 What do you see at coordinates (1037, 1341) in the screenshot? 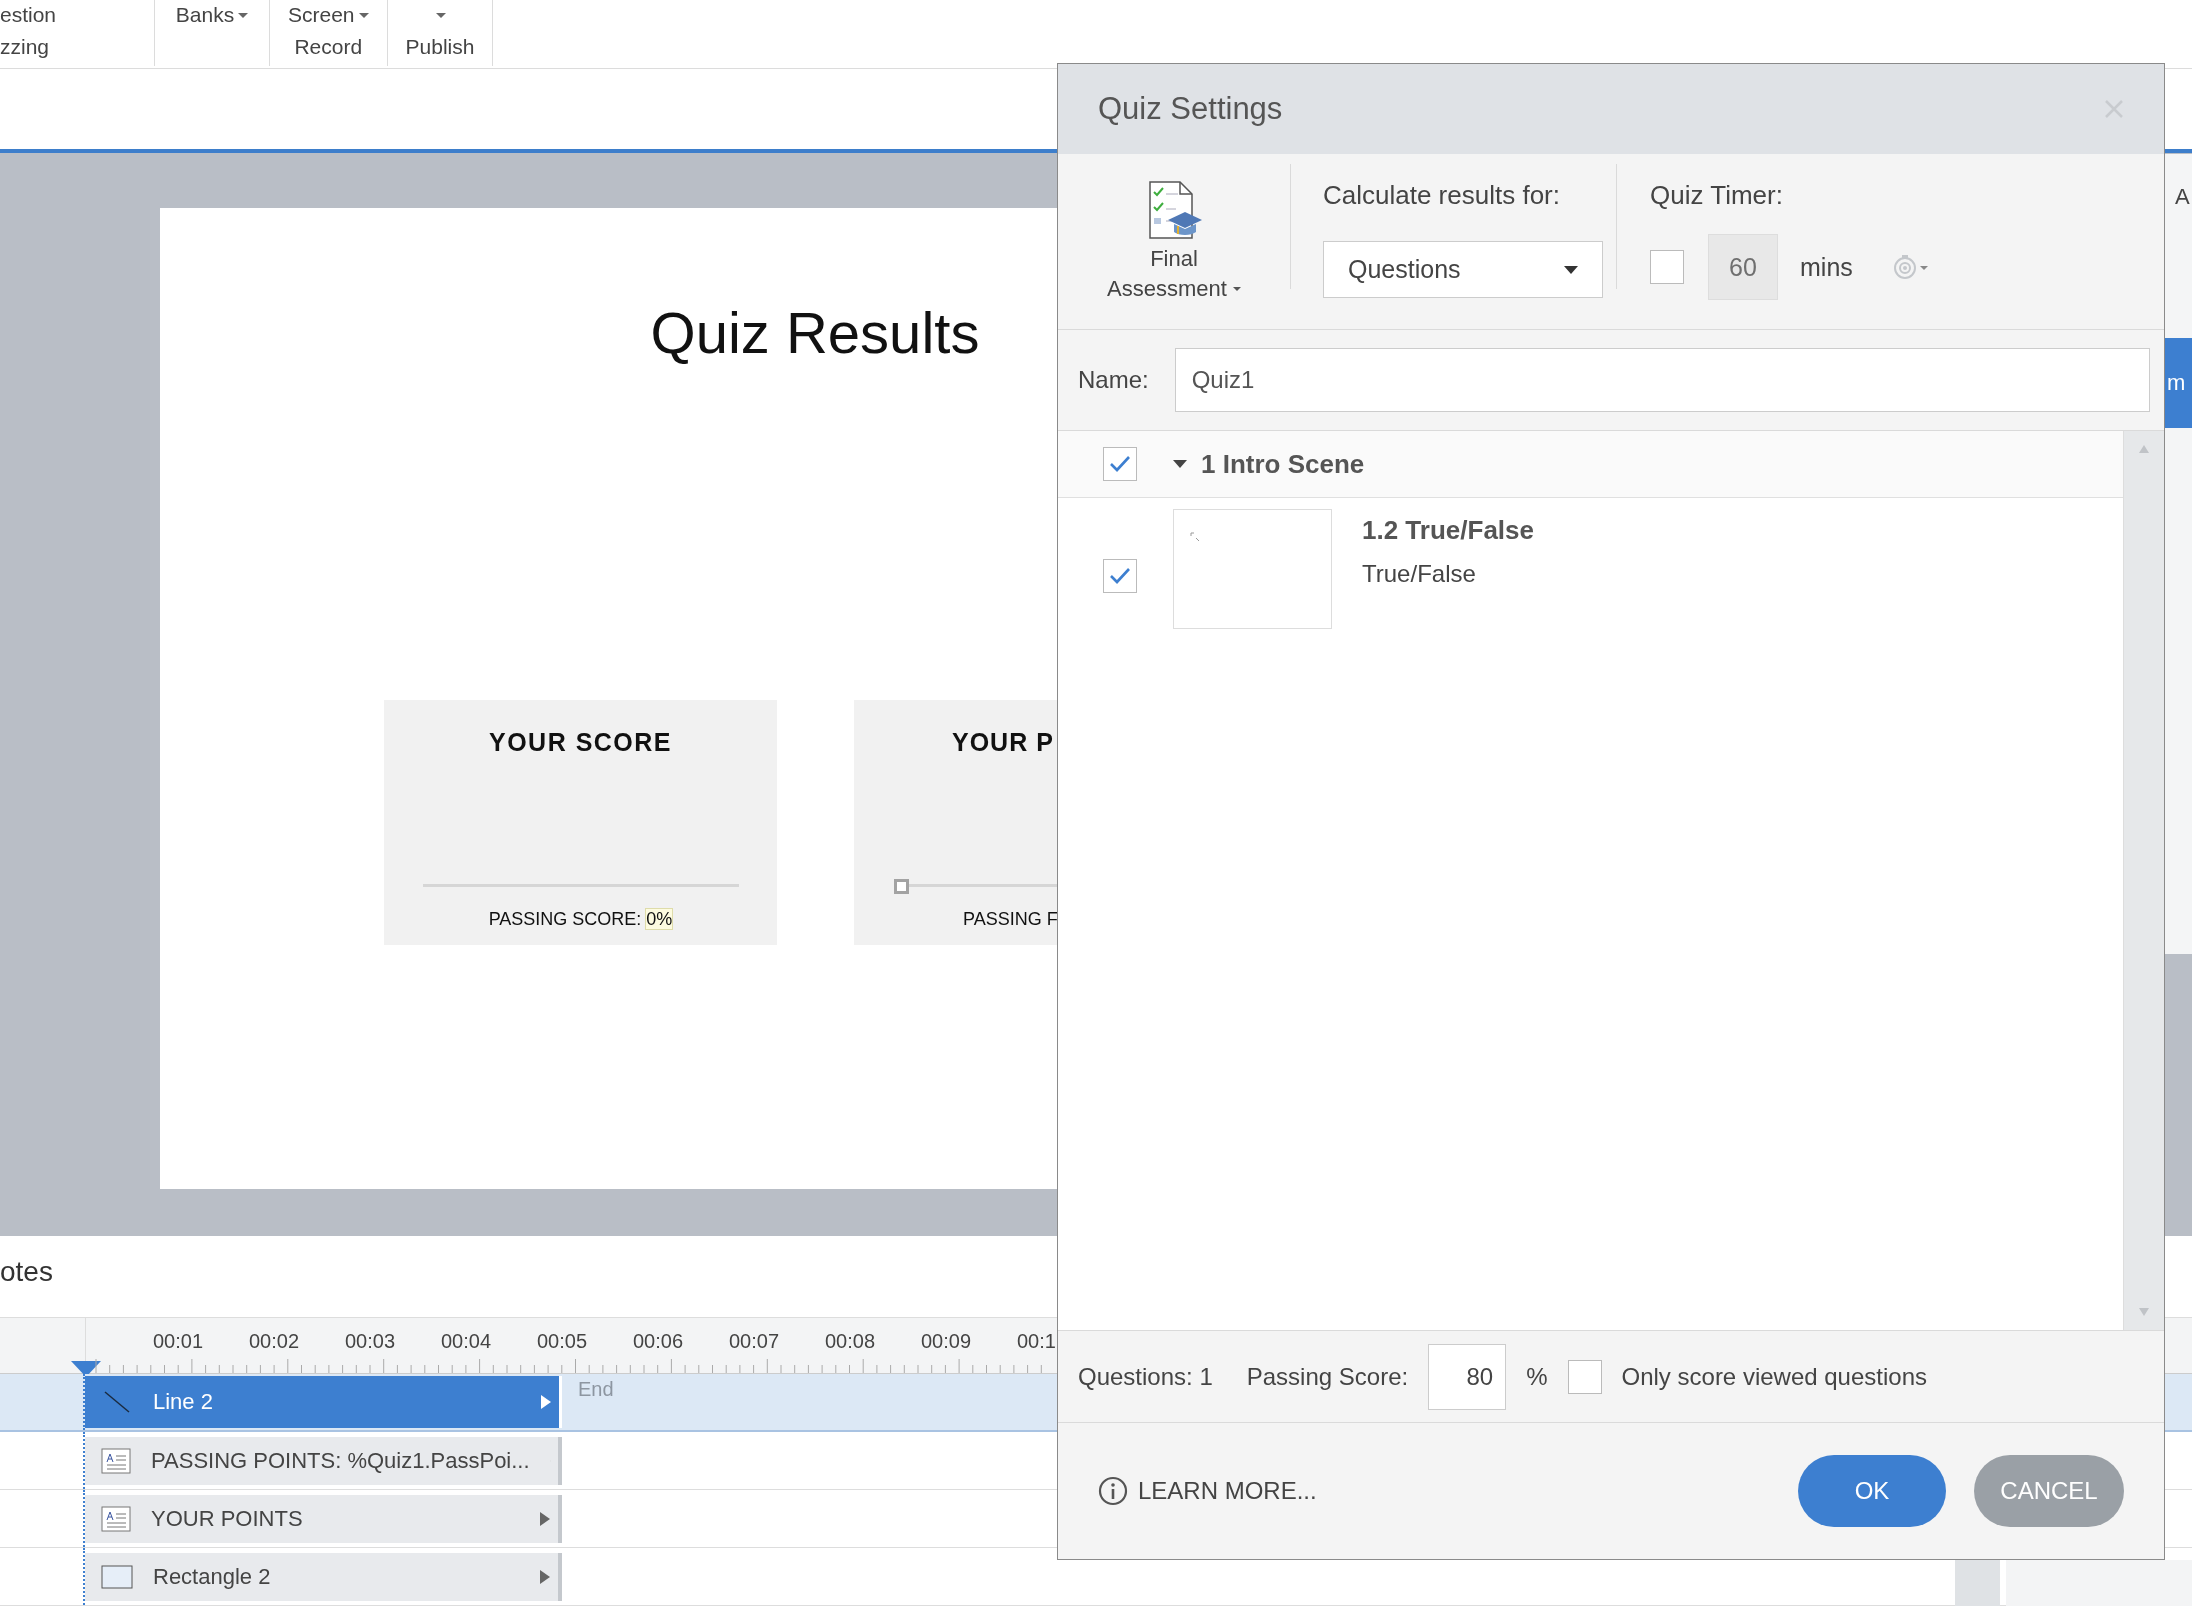
I see `time-label: 00:1` at bounding box center [1037, 1341].